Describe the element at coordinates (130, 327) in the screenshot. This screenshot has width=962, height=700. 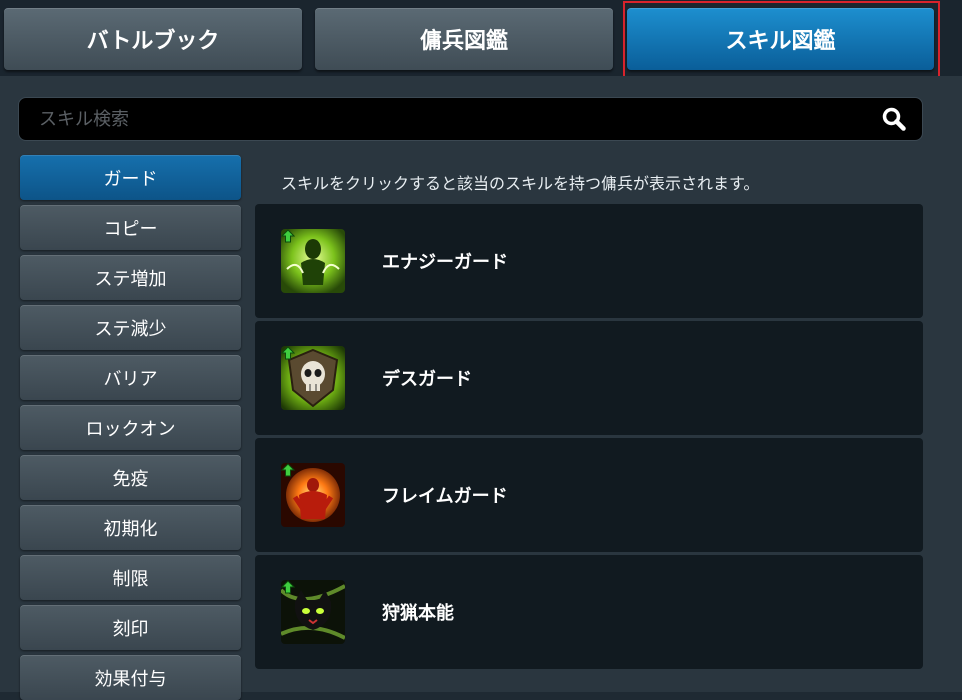
I see `category-stat-decrease: ステ減少` at that location.